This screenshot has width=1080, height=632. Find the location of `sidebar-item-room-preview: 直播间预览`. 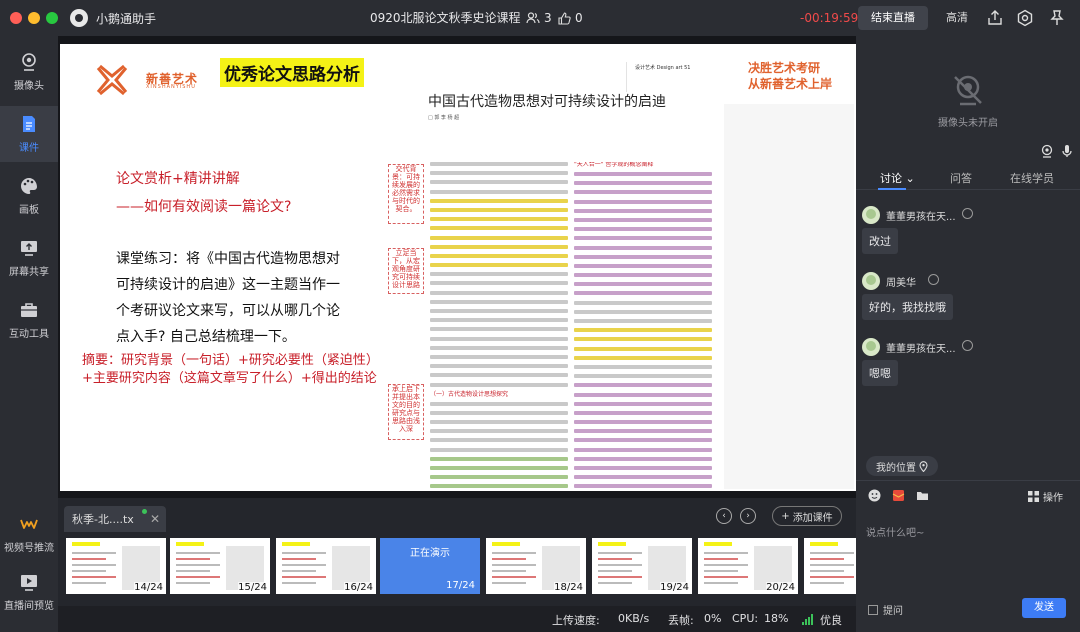

sidebar-item-room-preview: 直播间预览 is located at coordinates (29, 592).